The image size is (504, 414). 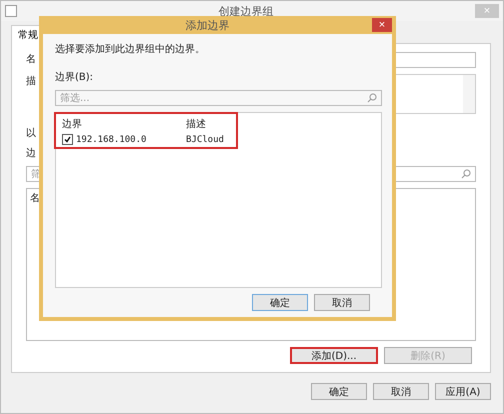 What do you see at coordinates (196, 124) in the screenshot?
I see `column-header: 描述` at bounding box center [196, 124].